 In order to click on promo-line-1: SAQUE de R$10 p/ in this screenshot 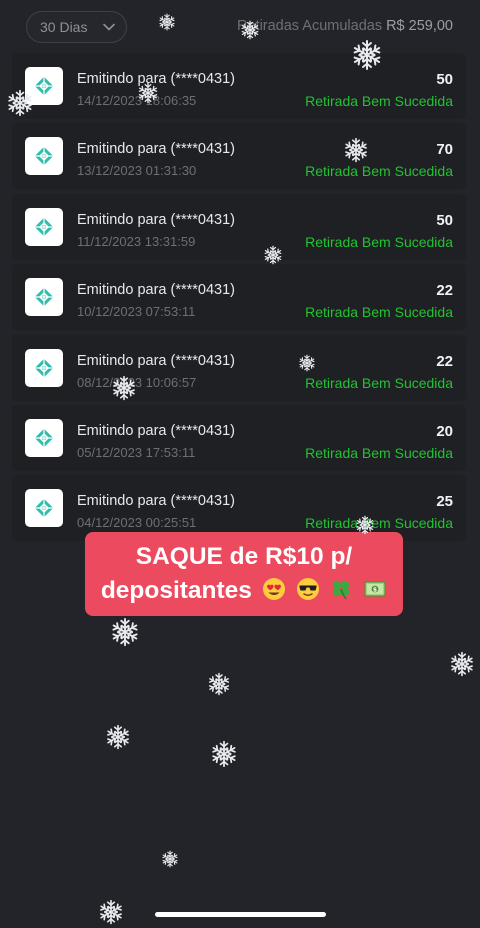, I will do `click(244, 556)`.